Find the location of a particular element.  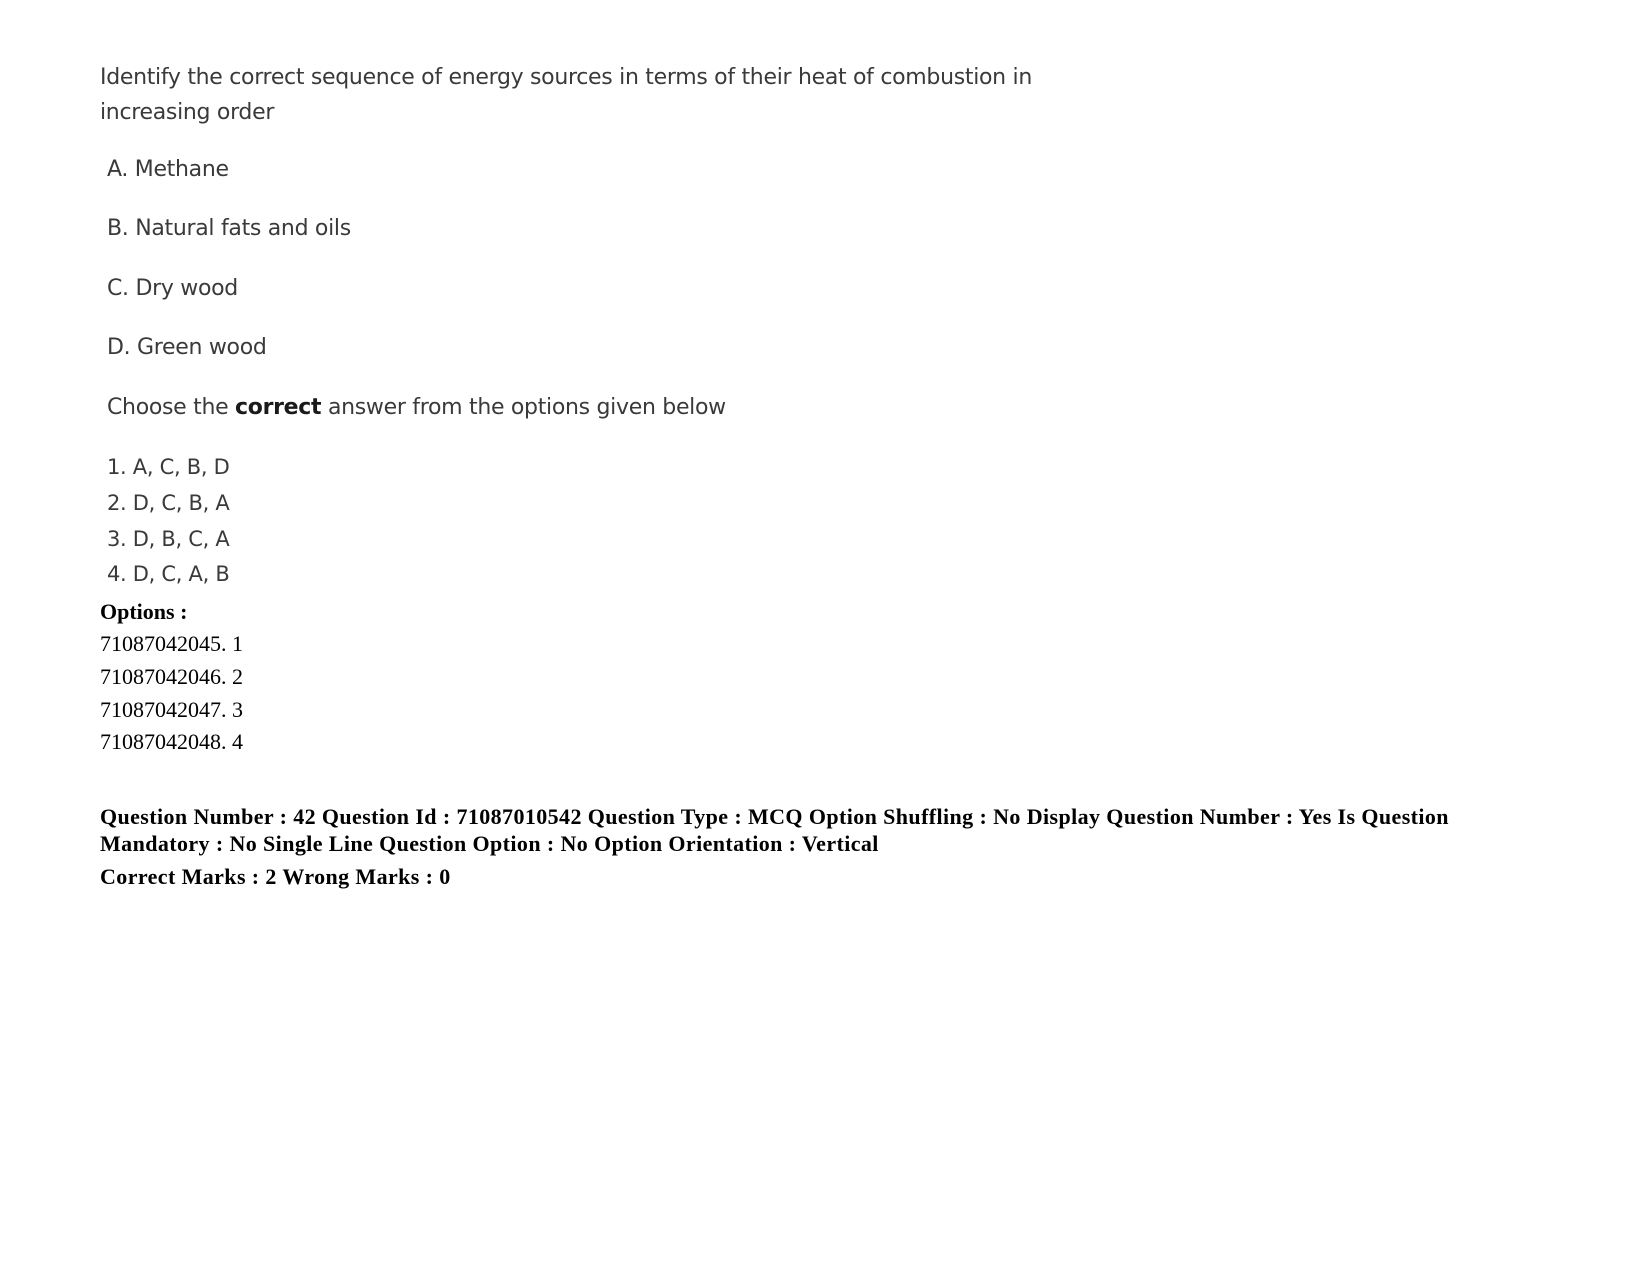

option-item-4: 71087042048. 4 is located at coordinates (171, 741).